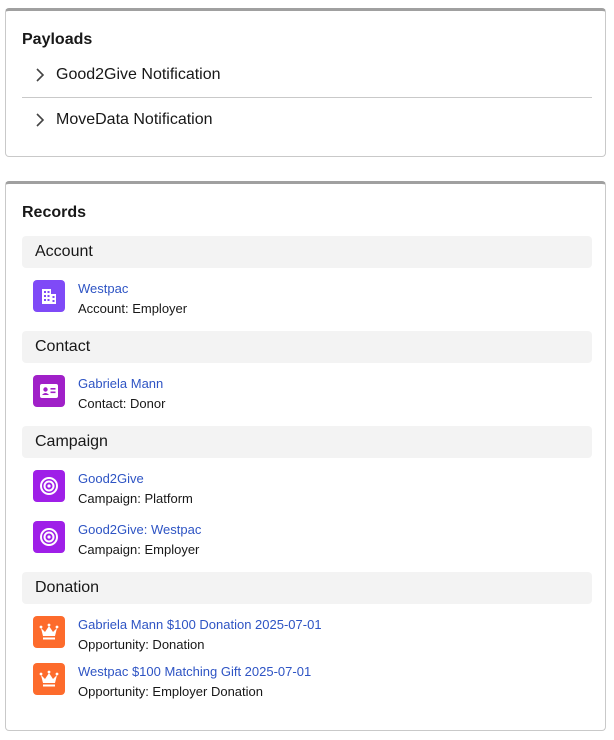 The height and width of the screenshot is (740, 614). I want to click on record-link-gabriela-mann: Gabriela Mann, so click(120, 383).